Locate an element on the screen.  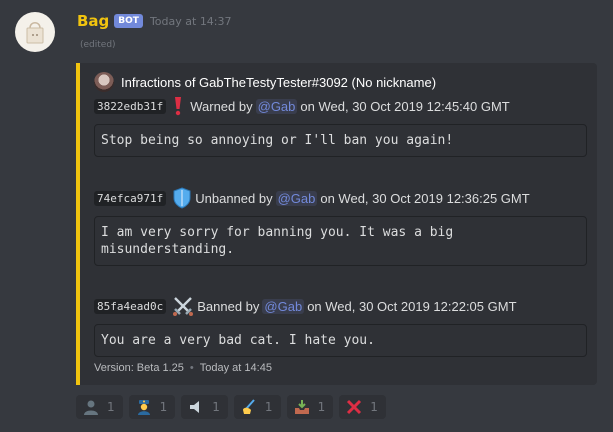
cross-mark-icon is located at coordinates (354, 407).